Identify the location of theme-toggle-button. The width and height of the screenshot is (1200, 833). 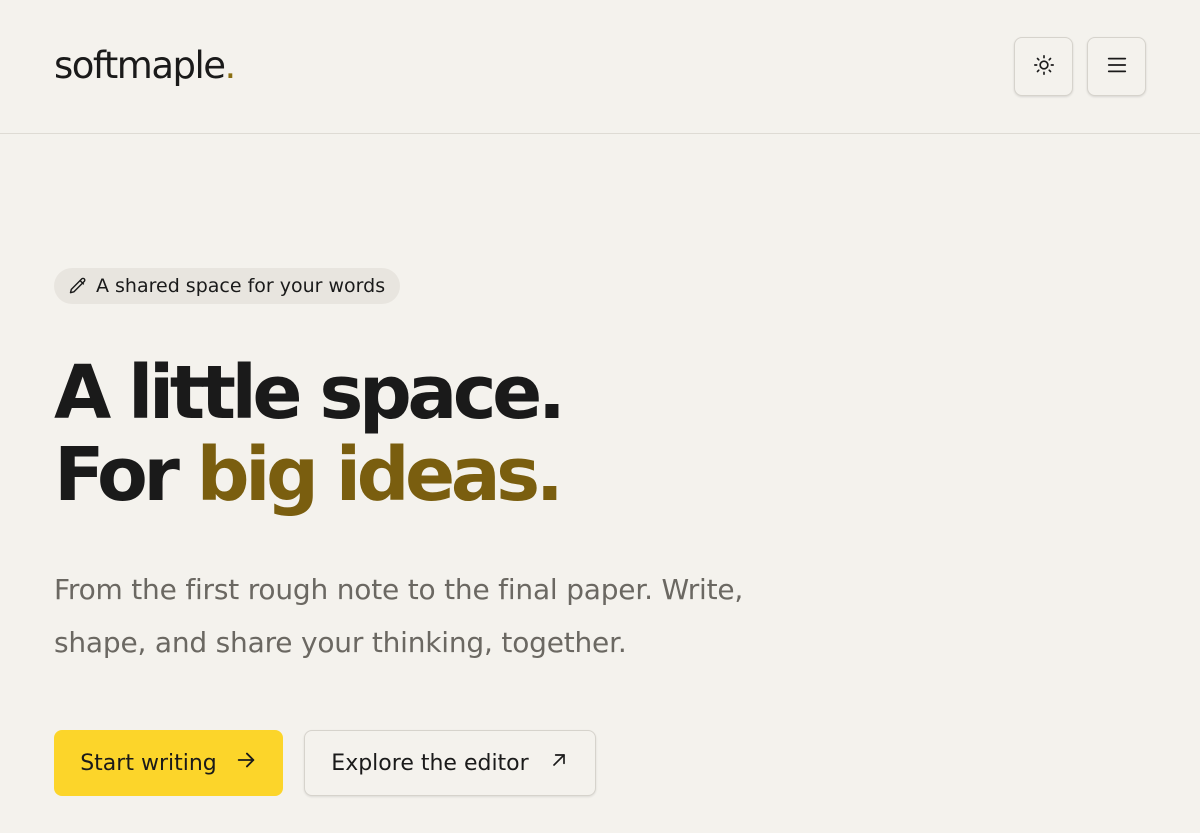
(1043, 66).